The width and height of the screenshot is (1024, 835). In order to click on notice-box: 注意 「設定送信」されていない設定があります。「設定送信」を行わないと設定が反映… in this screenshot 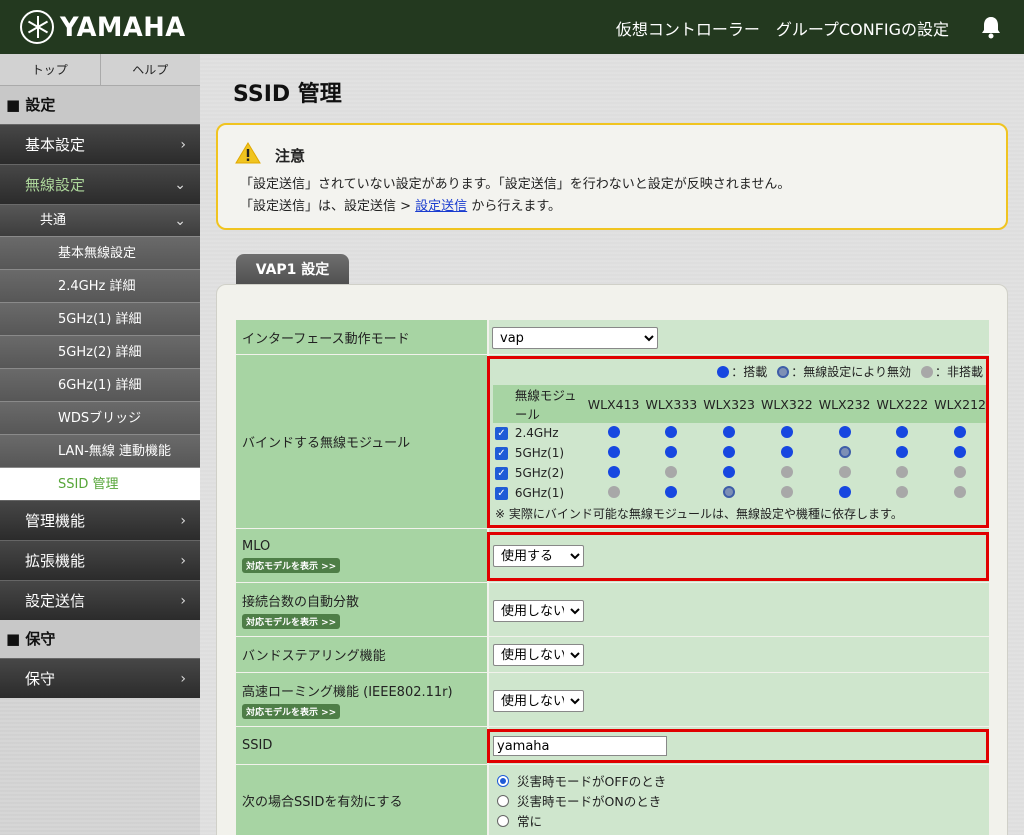, I will do `click(612, 176)`.